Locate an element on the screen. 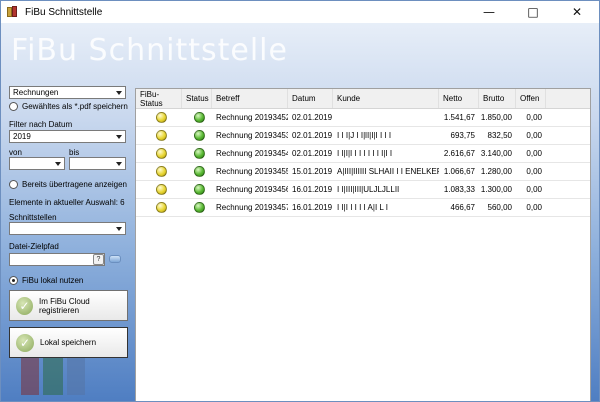 Image resolution: width=600 pixels, height=402 pixels. window-title: FiBu Schnittstelle is located at coordinates (64, 12).